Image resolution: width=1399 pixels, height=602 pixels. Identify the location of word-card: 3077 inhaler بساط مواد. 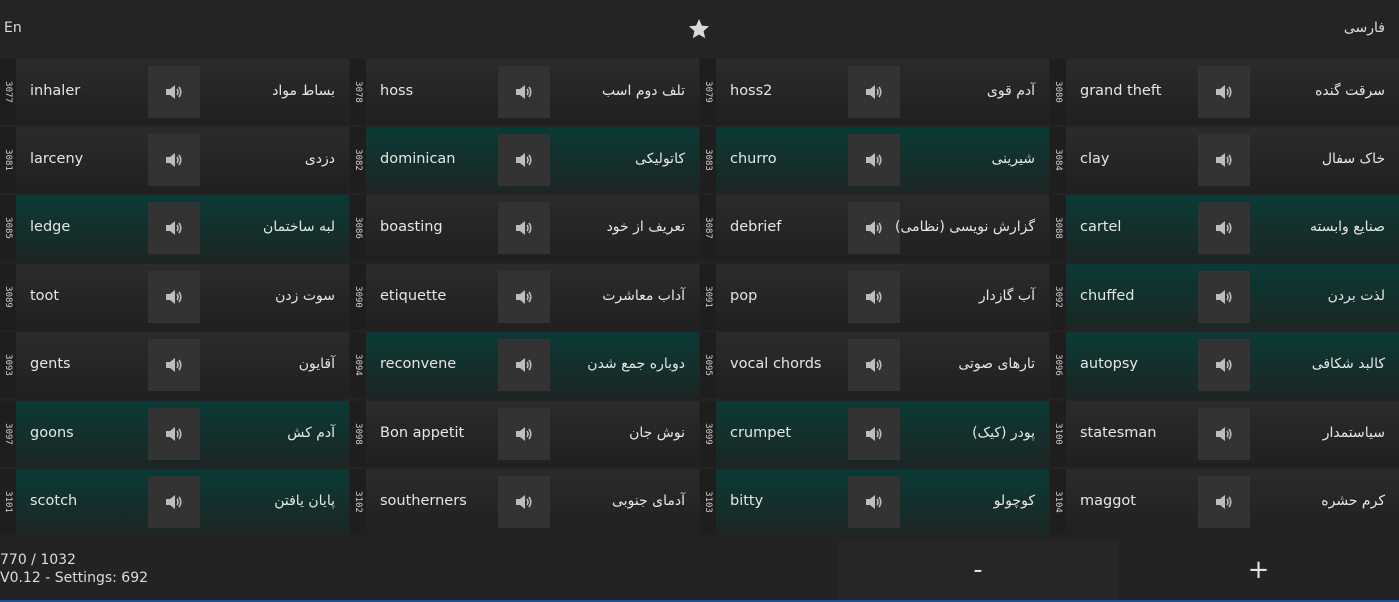
(174, 92).